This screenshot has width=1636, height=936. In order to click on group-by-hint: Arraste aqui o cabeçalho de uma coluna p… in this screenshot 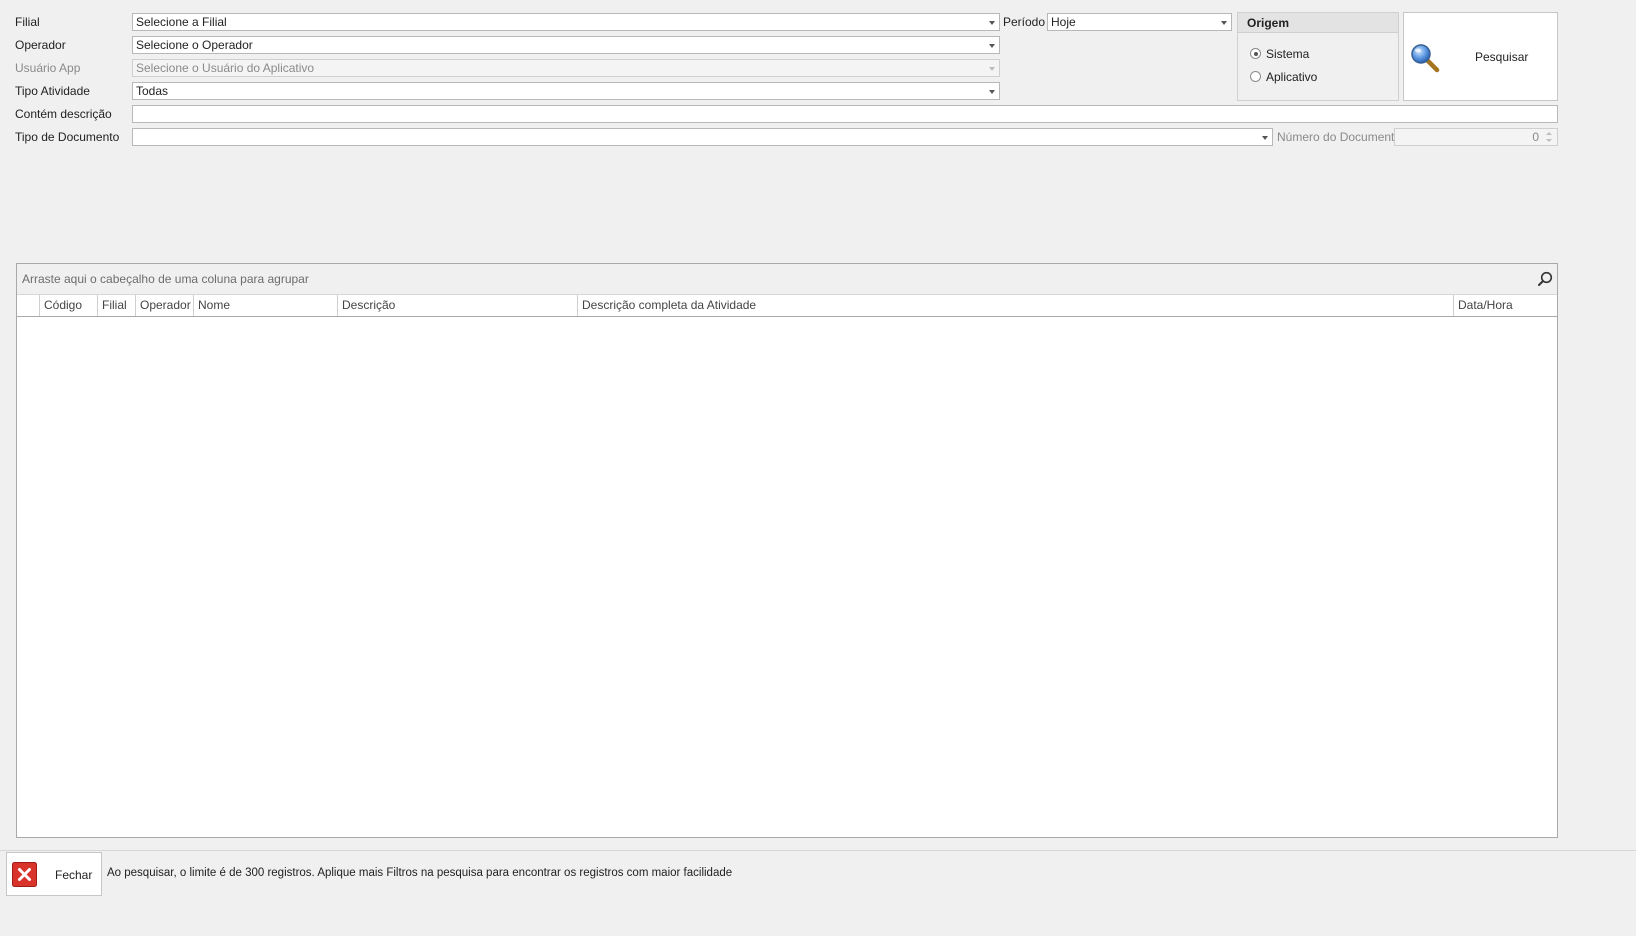, I will do `click(165, 279)`.